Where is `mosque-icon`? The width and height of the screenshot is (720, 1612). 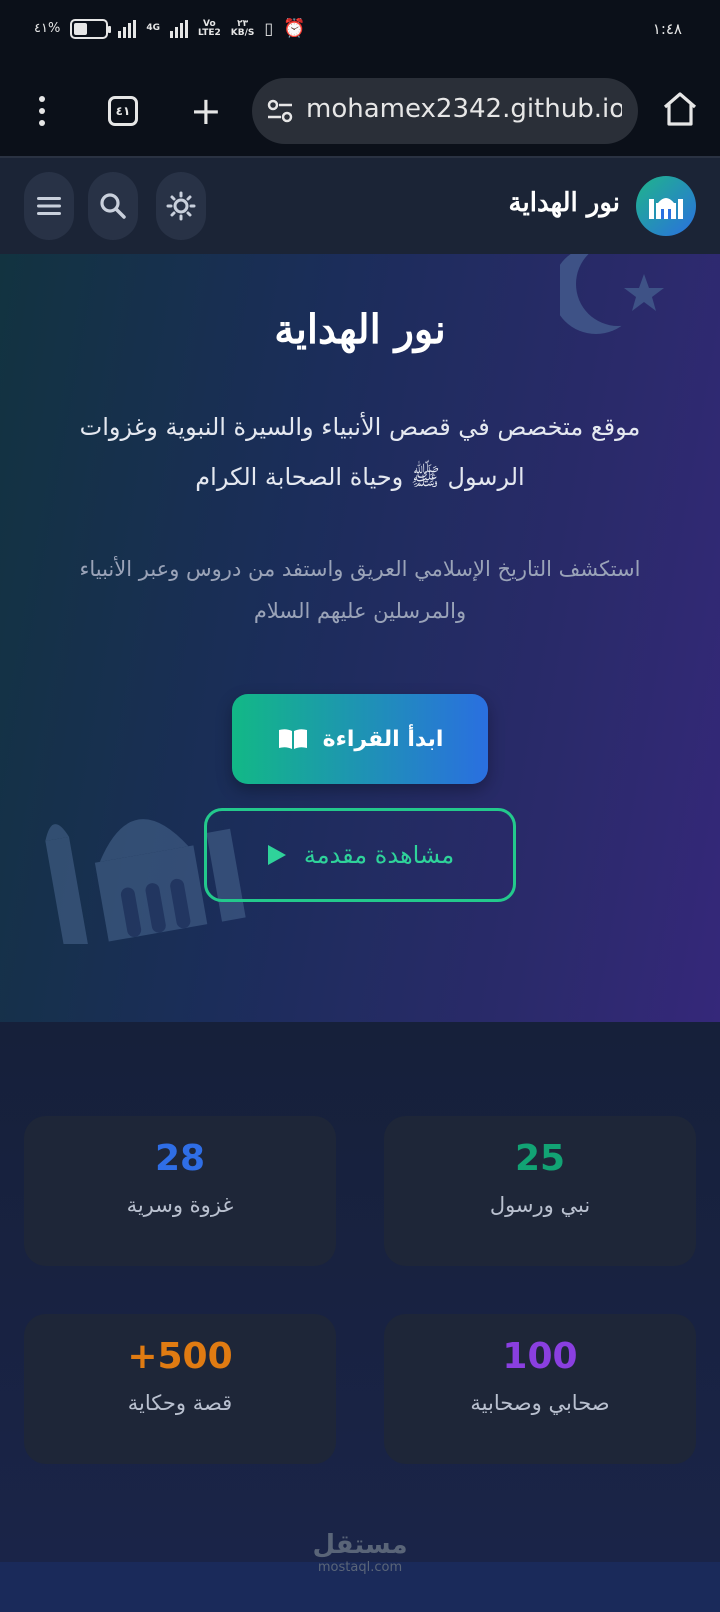 mosque-icon is located at coordinates (666, 208).